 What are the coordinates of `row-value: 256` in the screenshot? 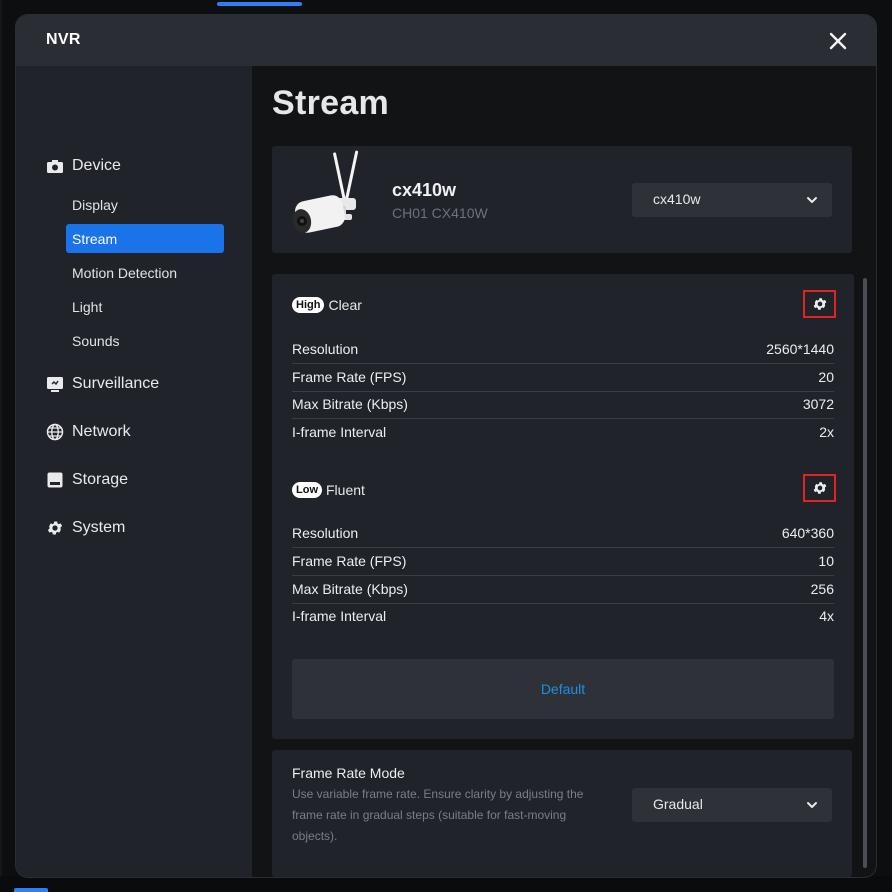 It's located at (822, 589).